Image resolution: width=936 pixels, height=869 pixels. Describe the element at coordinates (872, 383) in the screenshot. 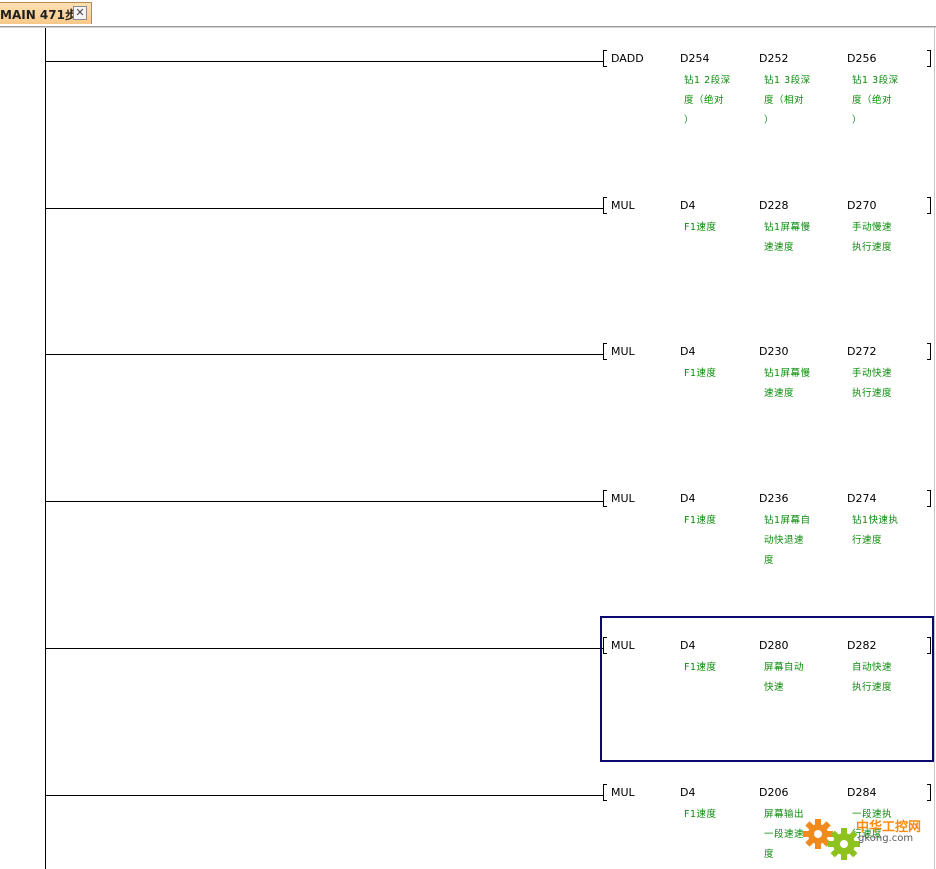

I see `device-comment: 手动快速 执行速度` at that location.